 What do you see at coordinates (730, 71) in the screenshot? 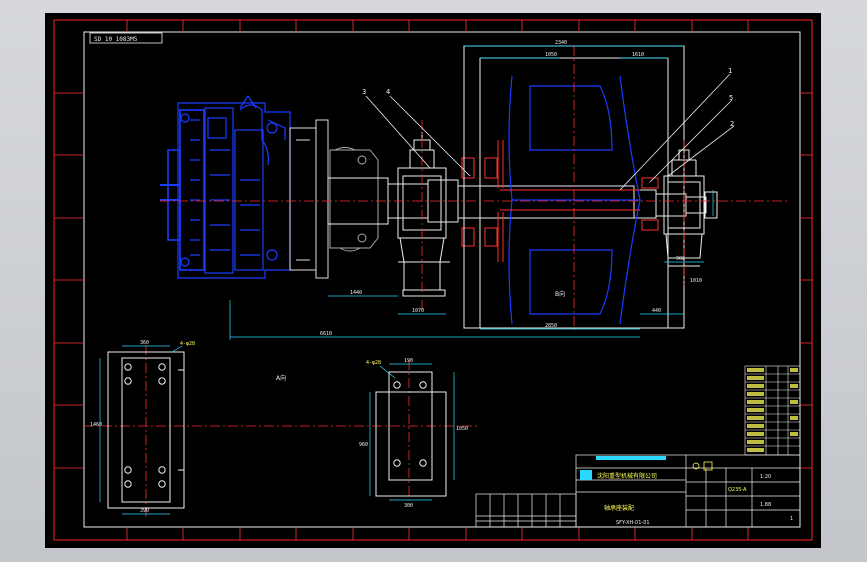
I see `callout-1: 1` at bounding box center [730, 71].